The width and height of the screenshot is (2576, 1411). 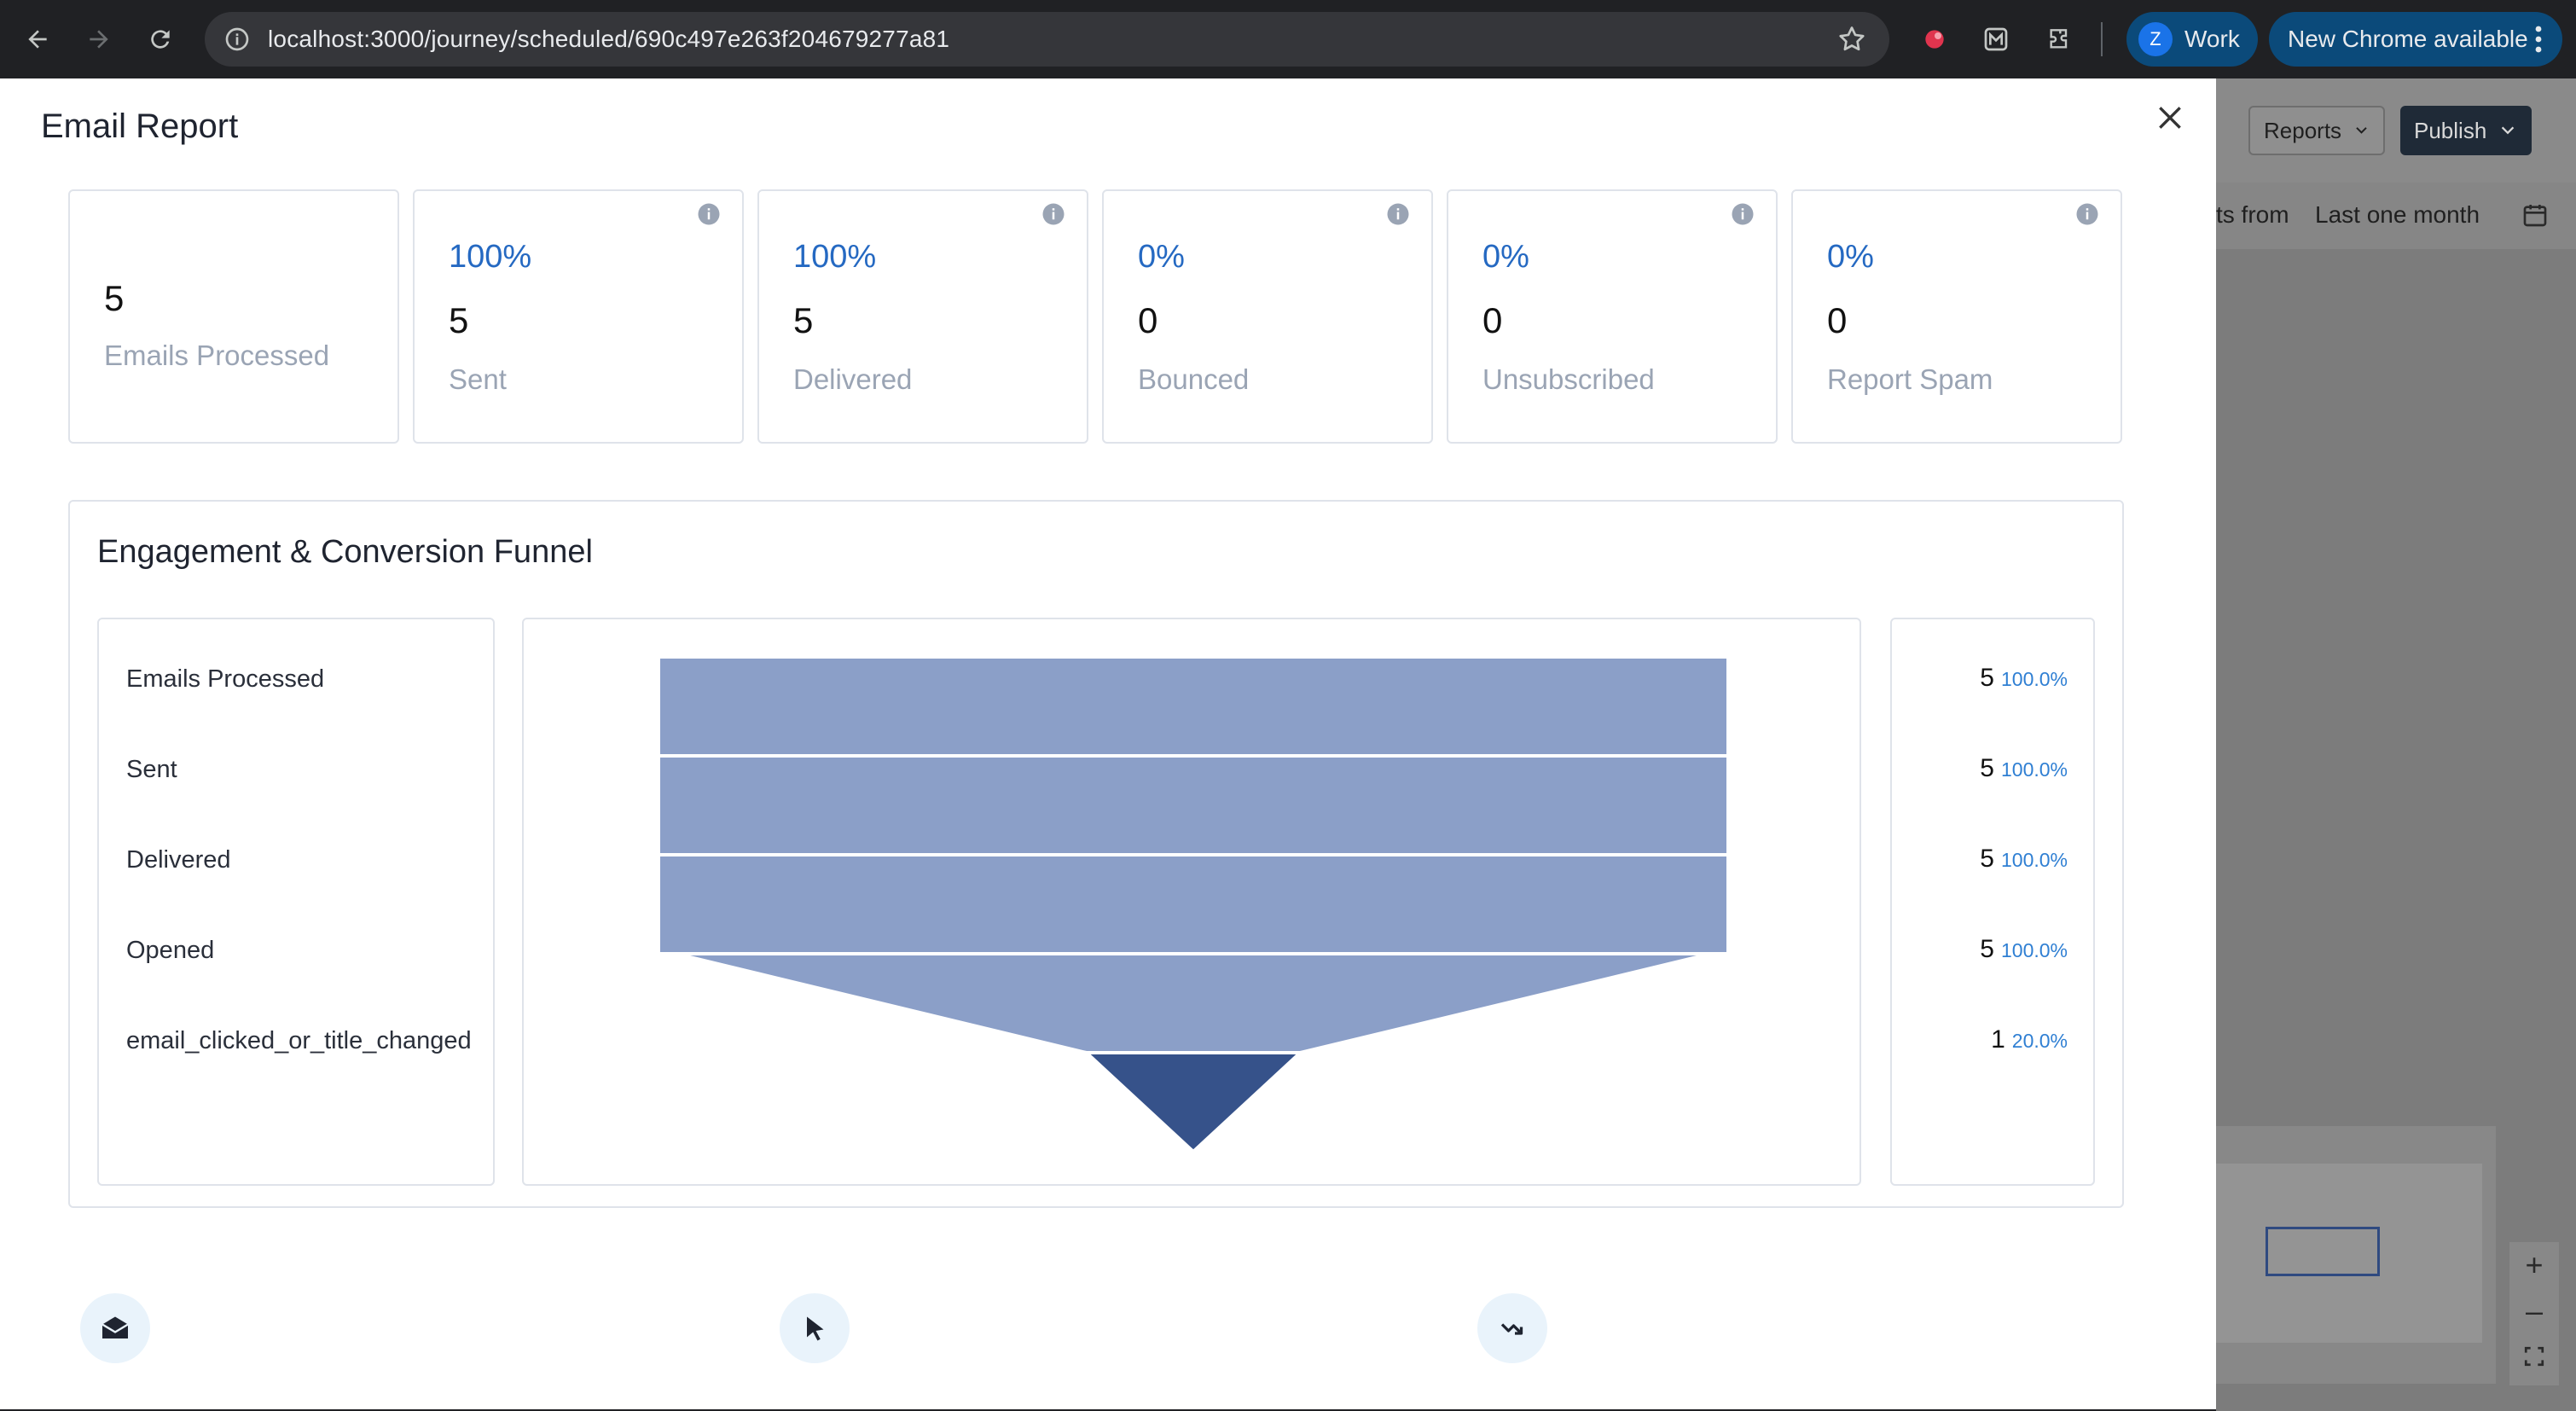 What do you see at coordinates (1568, 379) in the screenshot?
I see `stat-label: Unsubscribed` at bounding box center [1568, 379].